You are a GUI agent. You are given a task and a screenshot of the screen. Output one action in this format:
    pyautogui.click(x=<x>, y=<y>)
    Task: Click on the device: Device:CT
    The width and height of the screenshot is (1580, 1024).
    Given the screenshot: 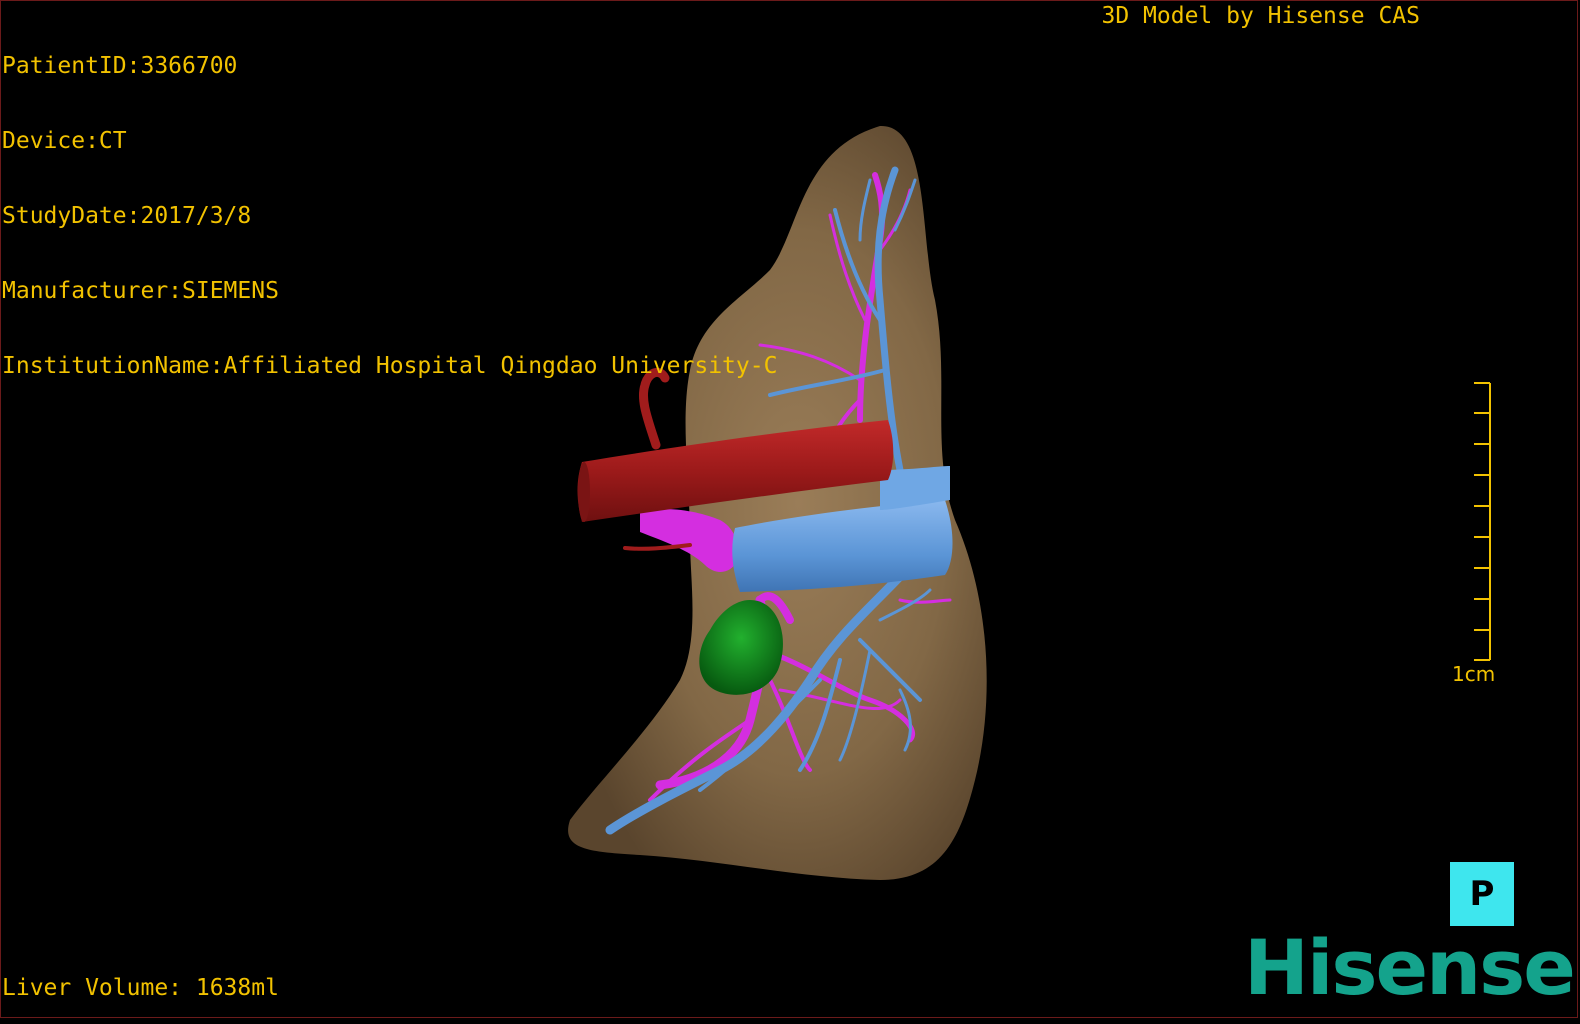 What is the action you would take?
    pyautogui.click(x=64, y=141)
    